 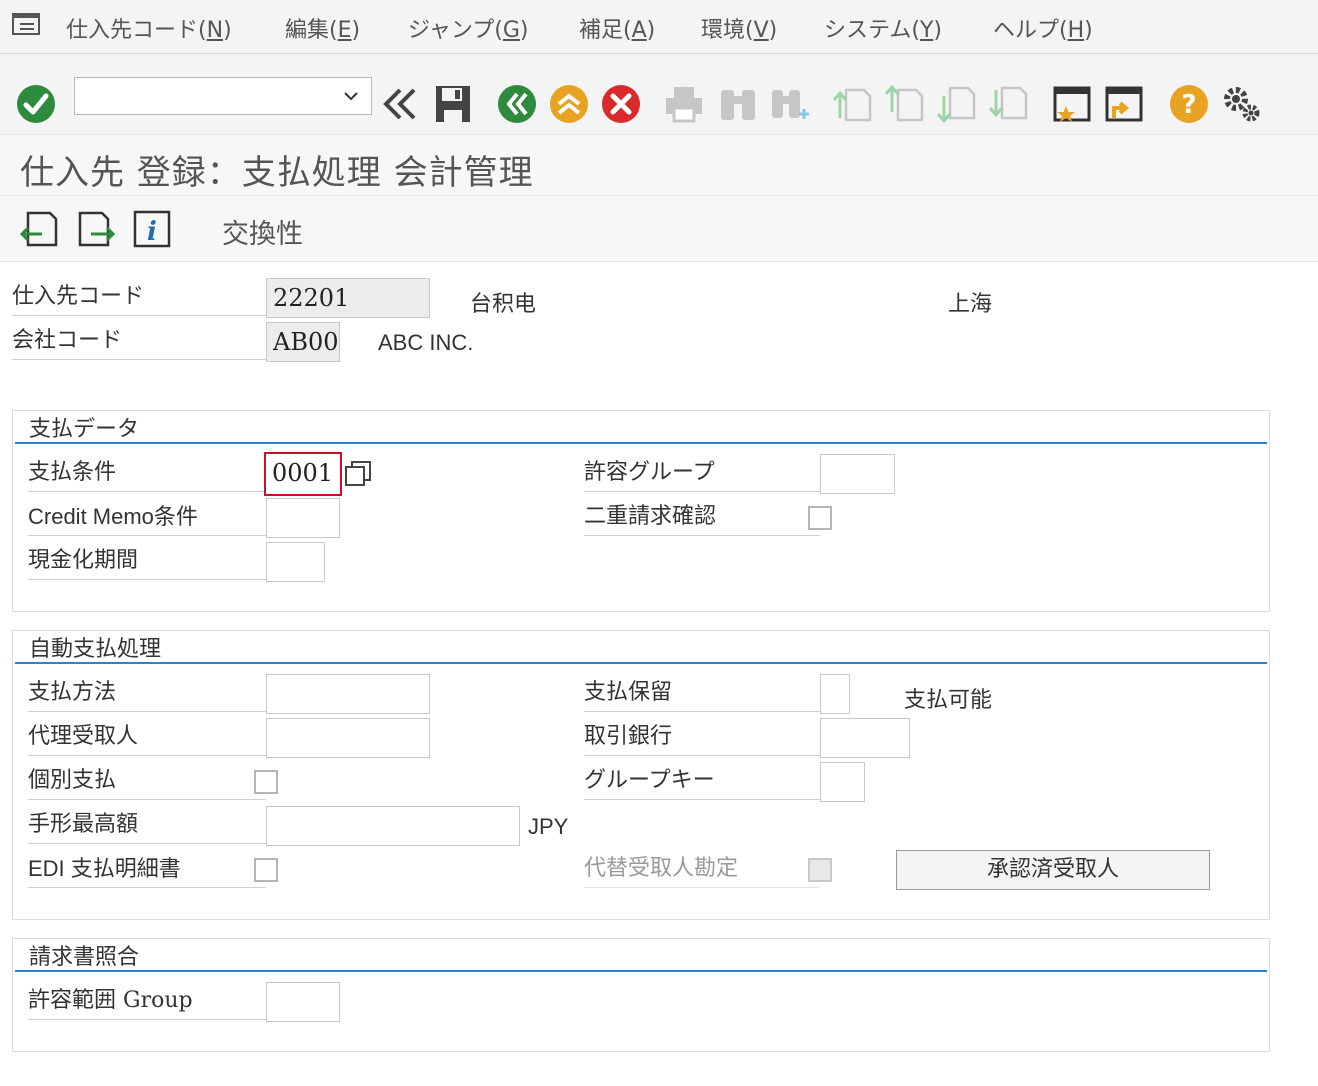 What do you see at coordinates (1242, 104) in the screenshot?
I see `settings-icon` at bounding box center [1242, 104].